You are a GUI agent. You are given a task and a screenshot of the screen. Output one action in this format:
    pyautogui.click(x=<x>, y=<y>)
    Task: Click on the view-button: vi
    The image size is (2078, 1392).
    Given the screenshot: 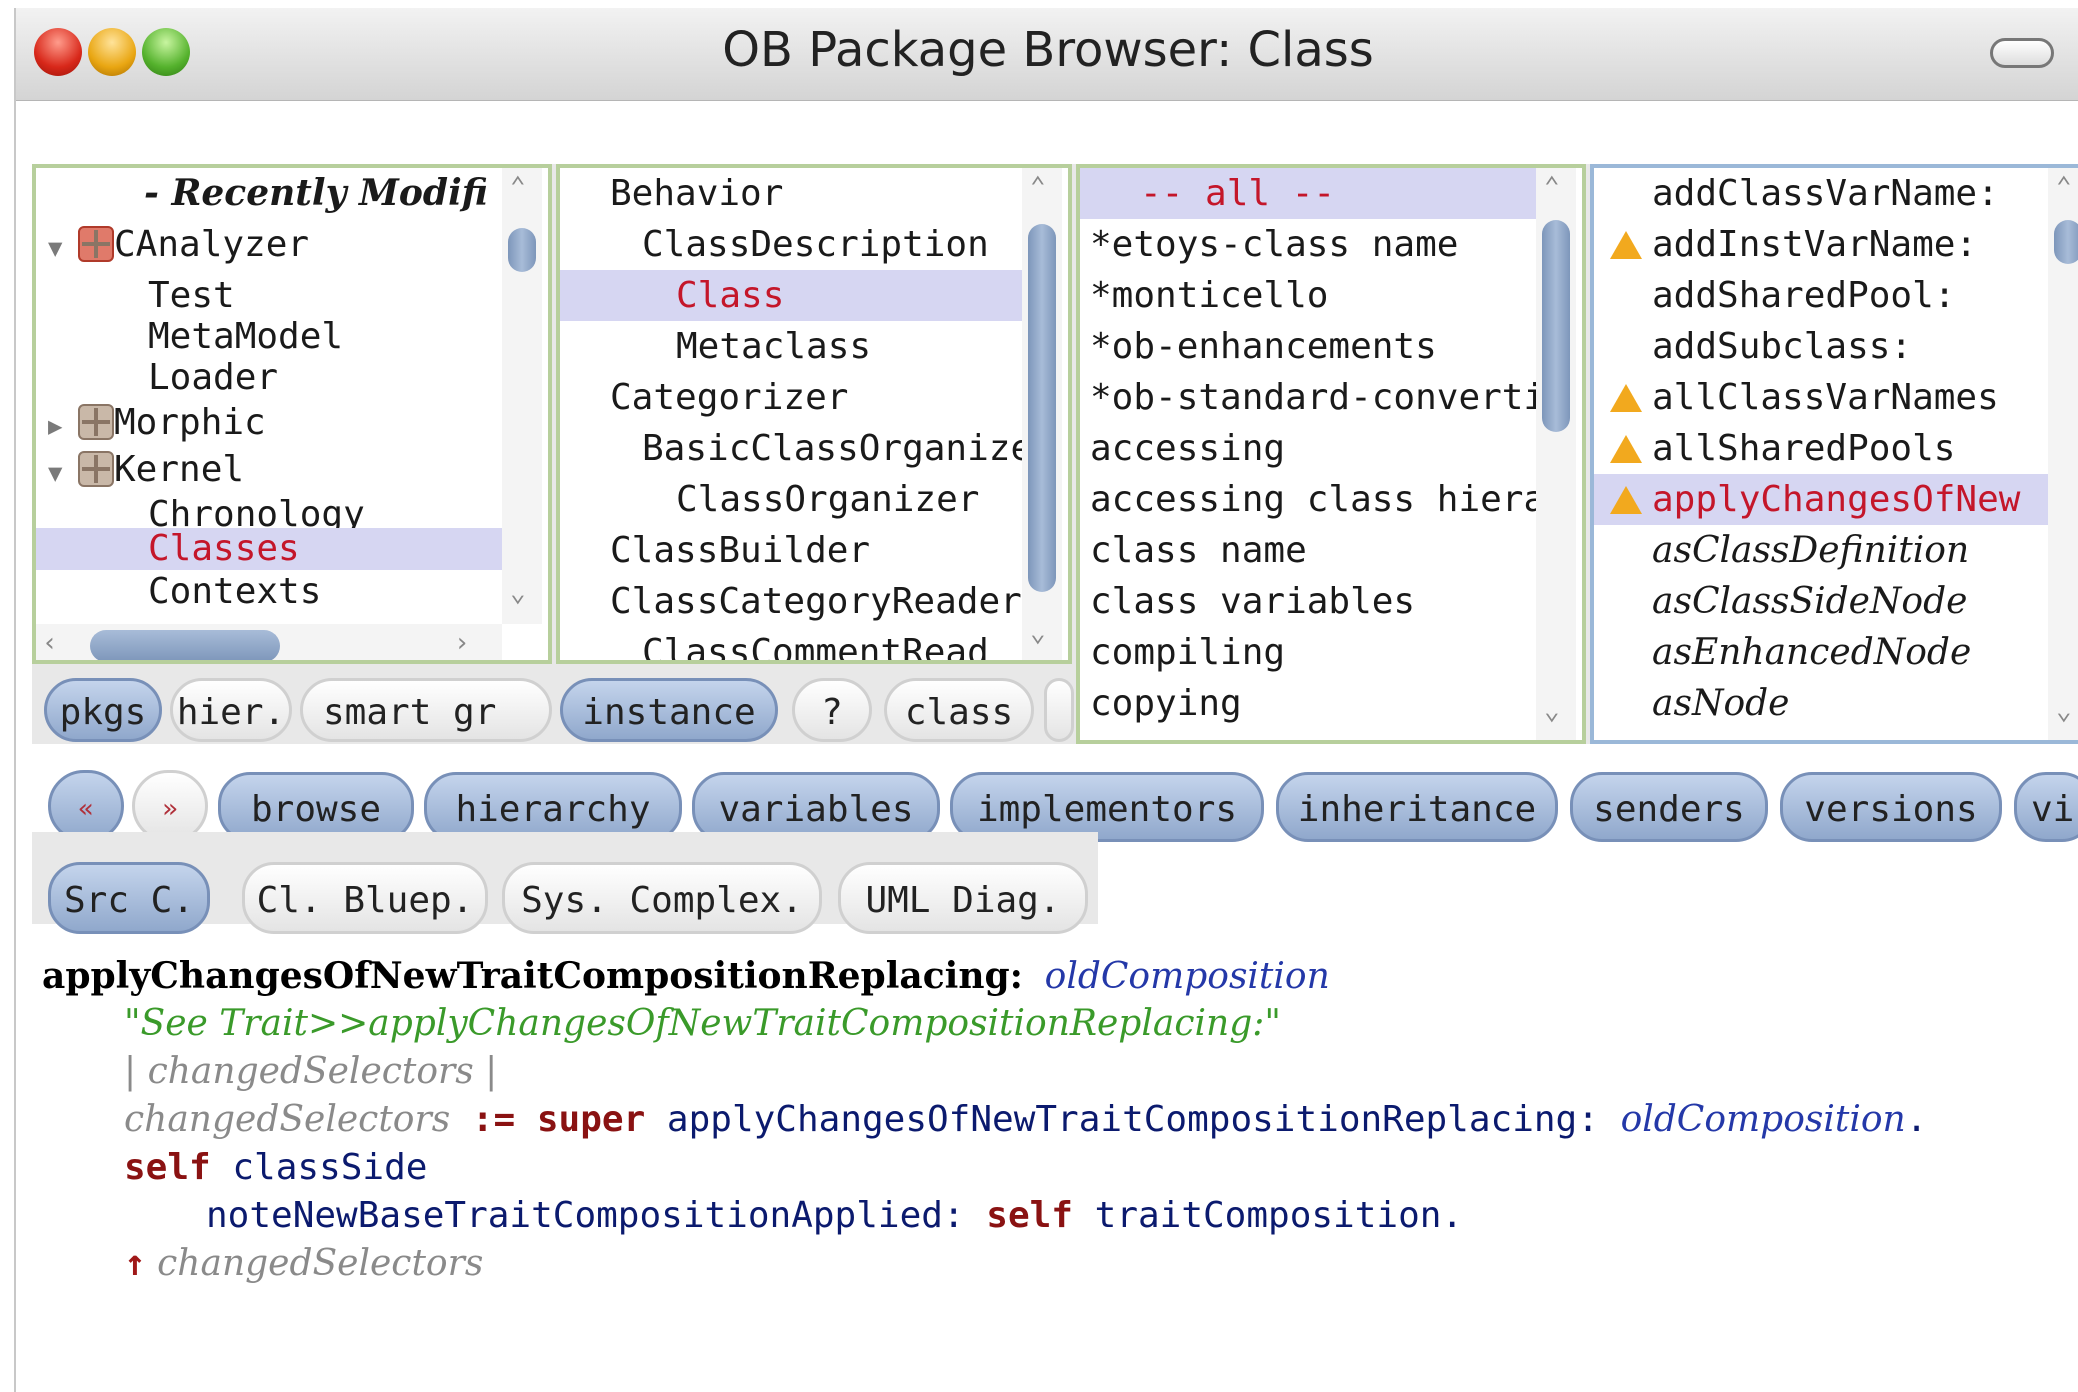 What is the action you would take?
    pyautogui.click(x=2046, y=807)
    